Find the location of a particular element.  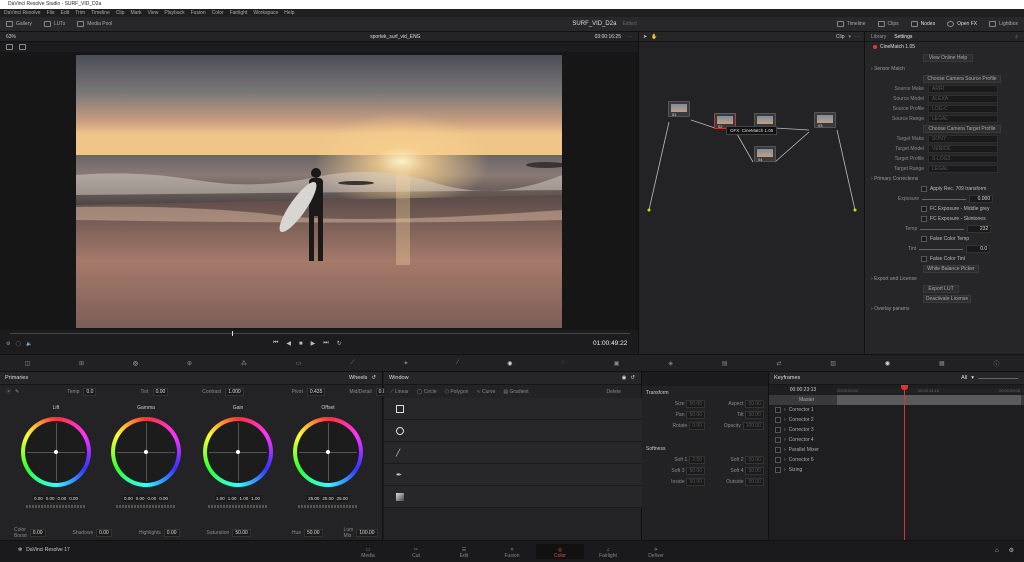

media-pool-button: Media Pool is located at coordinates (94, 24).